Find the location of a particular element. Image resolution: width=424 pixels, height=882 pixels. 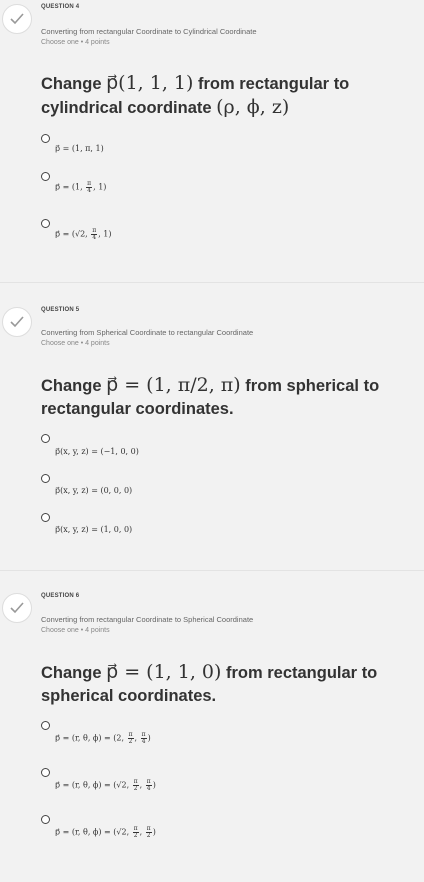

option-label: p⃗ = (r, θ, ϕ) = (2, π2, π 4) is located at coordinates (103, 738).